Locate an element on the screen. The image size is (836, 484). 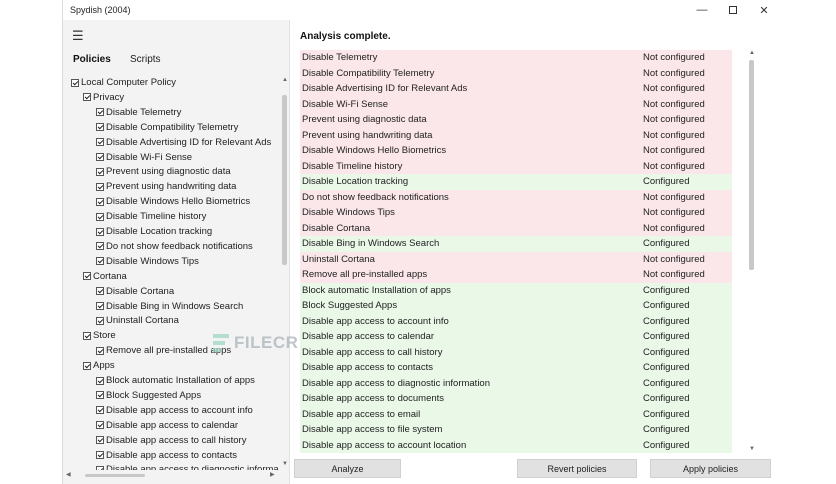
maximize-button is located at coordinates (733, 10).